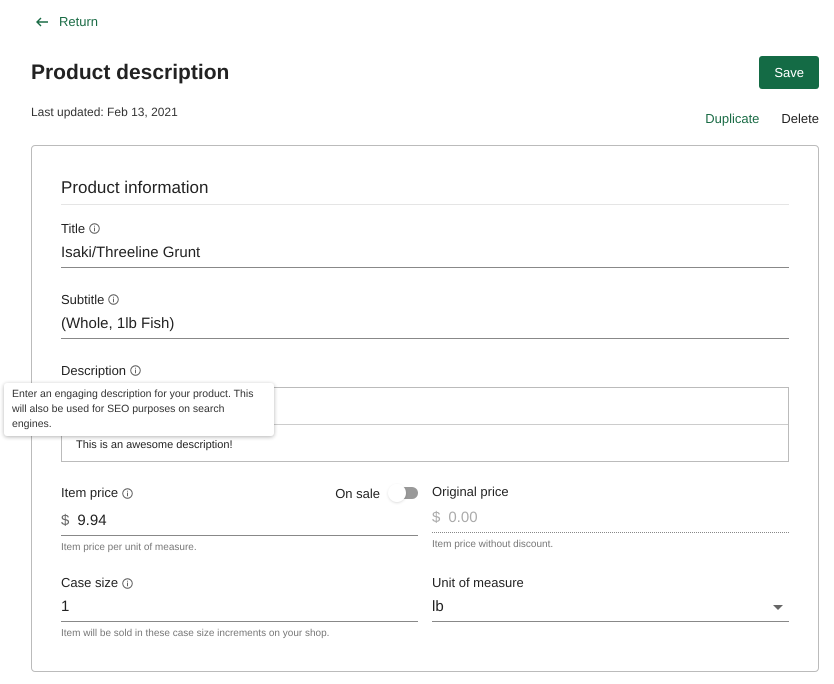 The height and width of the screenshot is (684, 834). Describe the element at coordinates (73, 228) in the screenshot. I see `field-label: Title` at that location.